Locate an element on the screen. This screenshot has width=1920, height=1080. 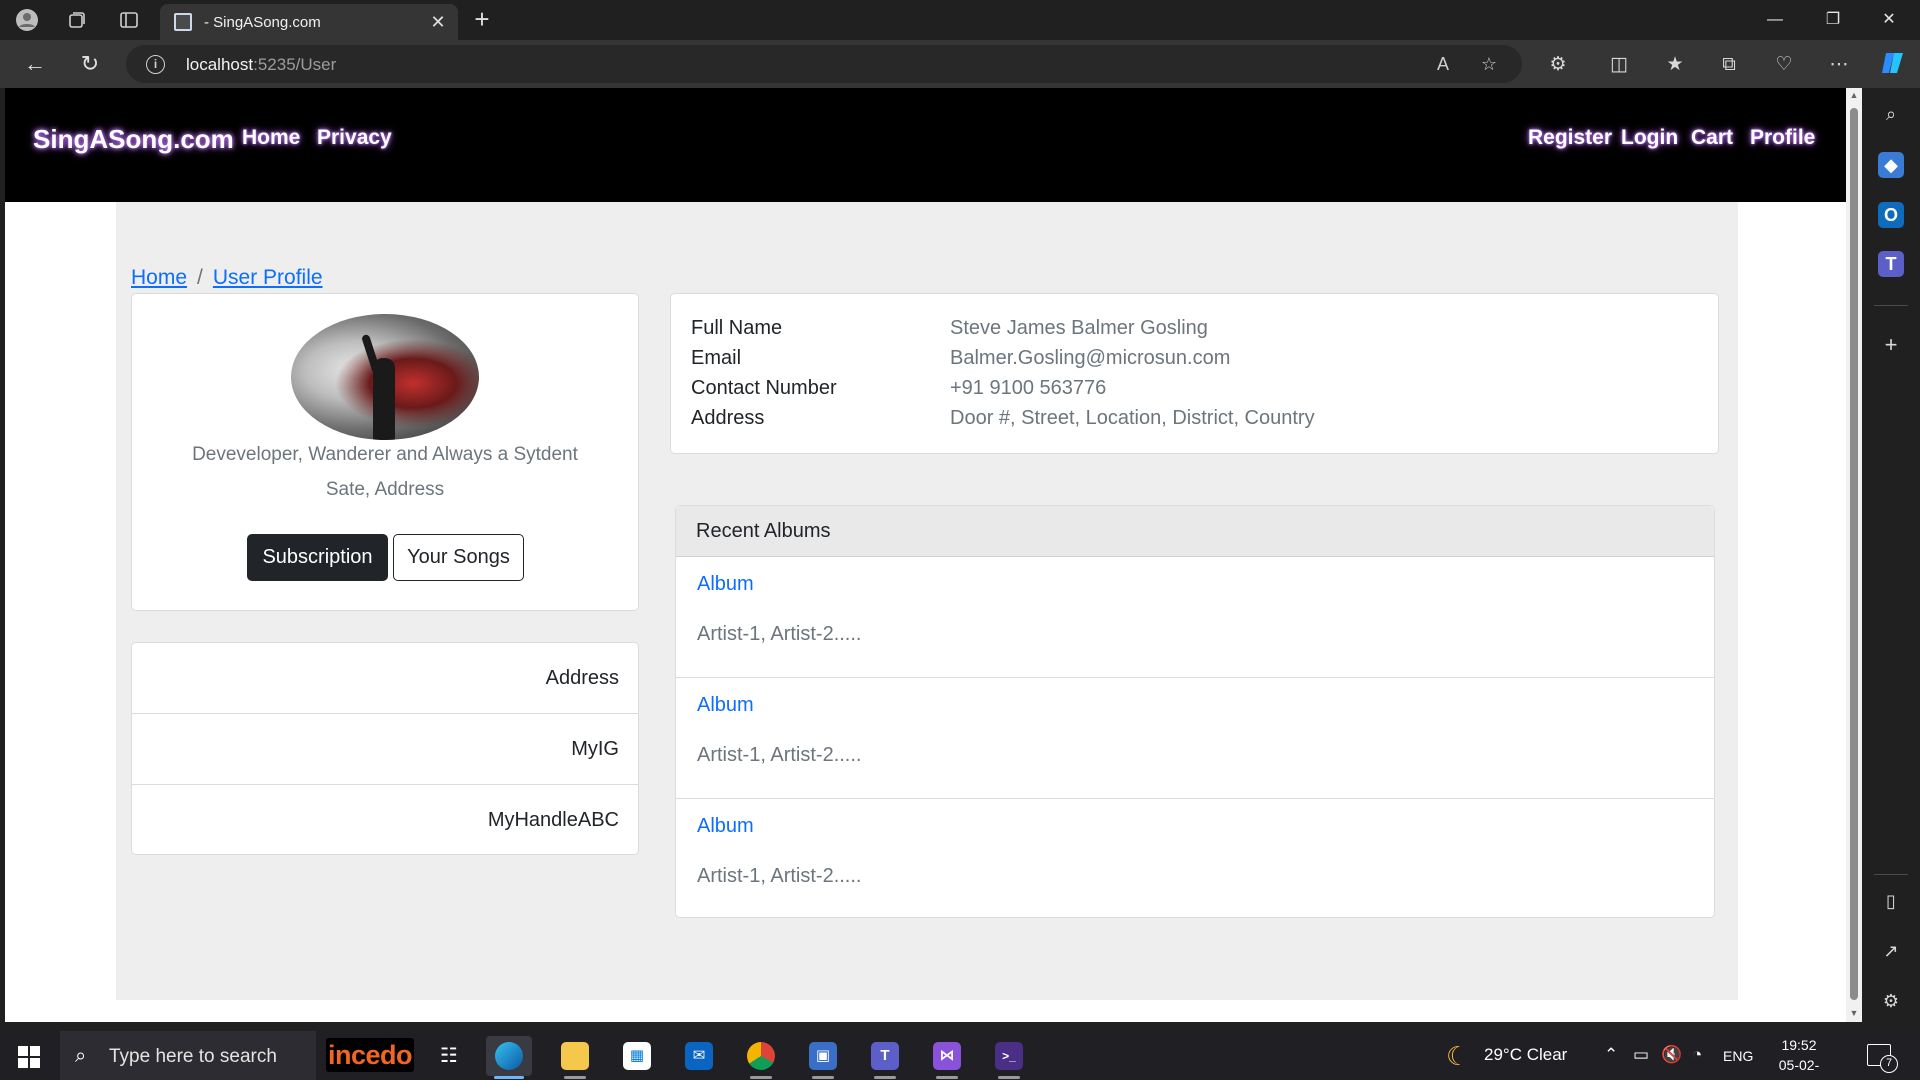
avatar is located at coordinates (385, 377).